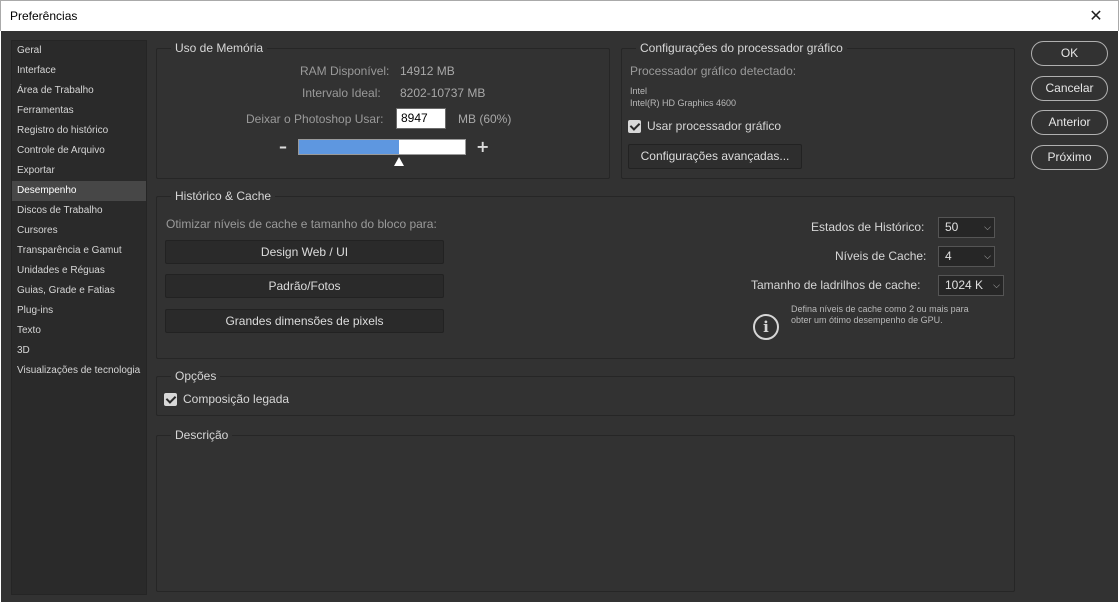 This screenshot has height=603, width=1119. Describe the element at coordinates (79, 111) in the screenshot. I see `sidebar-item-ferramentas: Ferramentas` at that location.